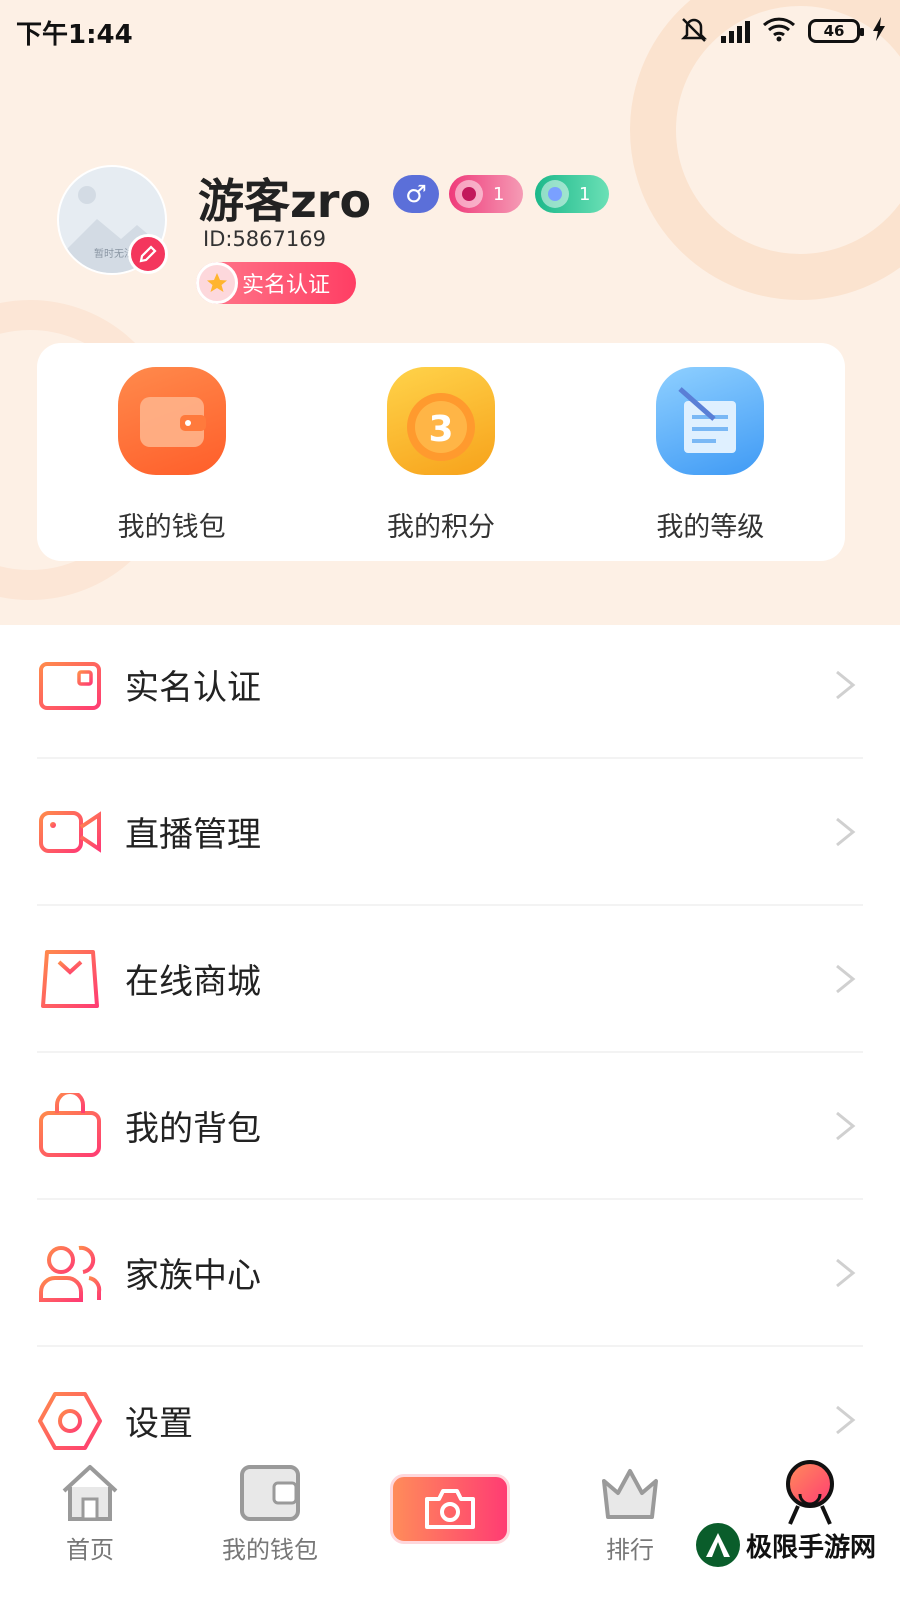 The image size is (900, 1600). What do you see at coordinates (416, 194) in the screenshot?
I see `gender-badge: ♂` at bounding box center [416, 194].